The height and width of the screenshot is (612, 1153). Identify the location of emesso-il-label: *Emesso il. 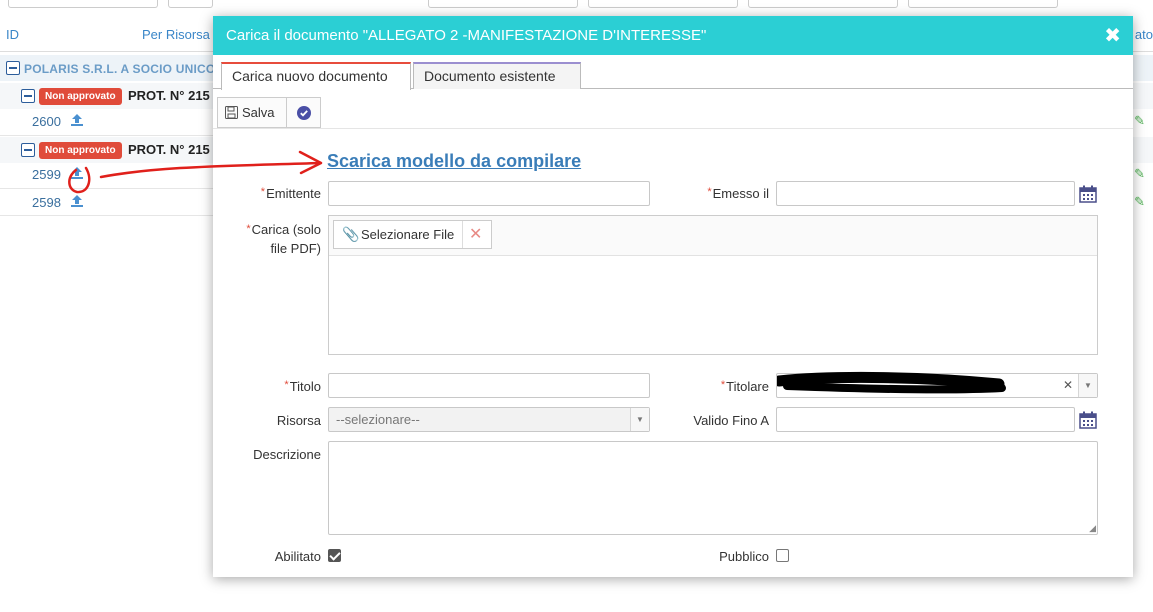
(738, 193).